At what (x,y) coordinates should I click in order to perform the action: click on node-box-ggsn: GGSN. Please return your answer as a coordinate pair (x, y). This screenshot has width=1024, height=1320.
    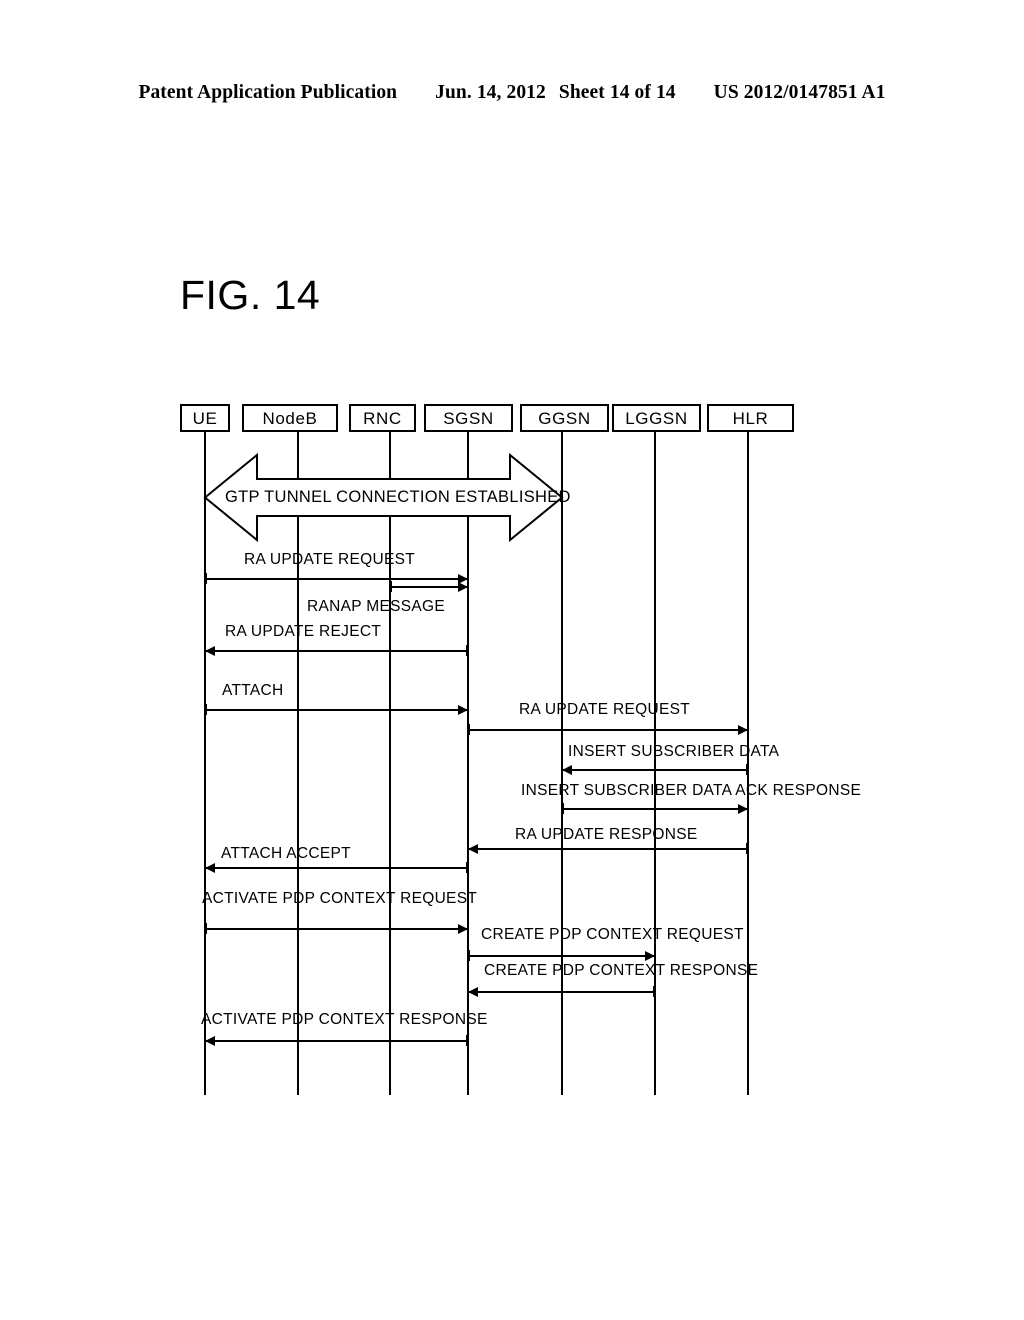
    Looking at the image, I should click on (564, 418).